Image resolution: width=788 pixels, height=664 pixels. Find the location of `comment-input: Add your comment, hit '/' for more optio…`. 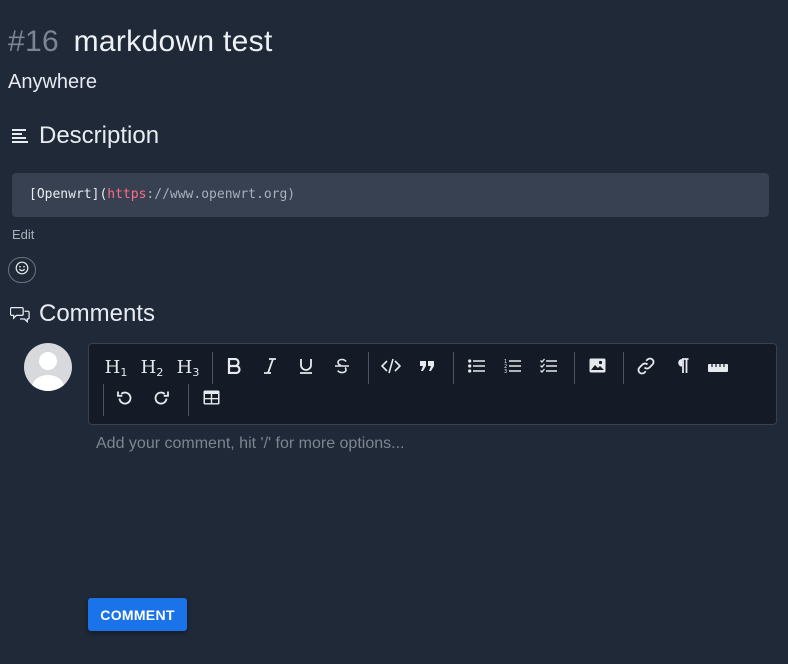

comment-input: Add your comment, hit '/' for more optio… is located at coordinates (250, 444).